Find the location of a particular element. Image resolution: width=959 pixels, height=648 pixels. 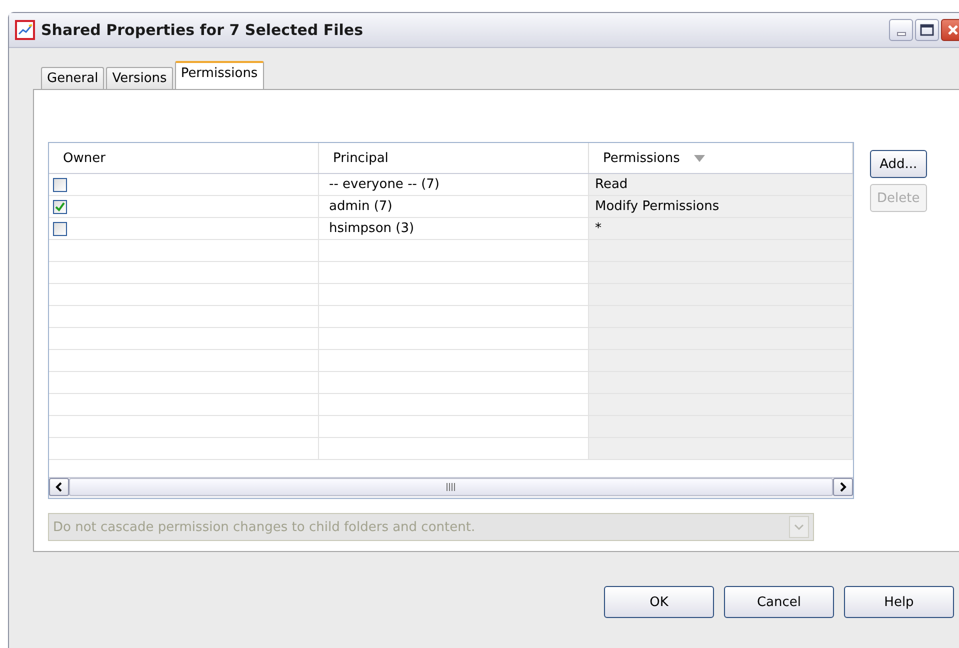

scroll-left-button is located at coordinates (59, 487).